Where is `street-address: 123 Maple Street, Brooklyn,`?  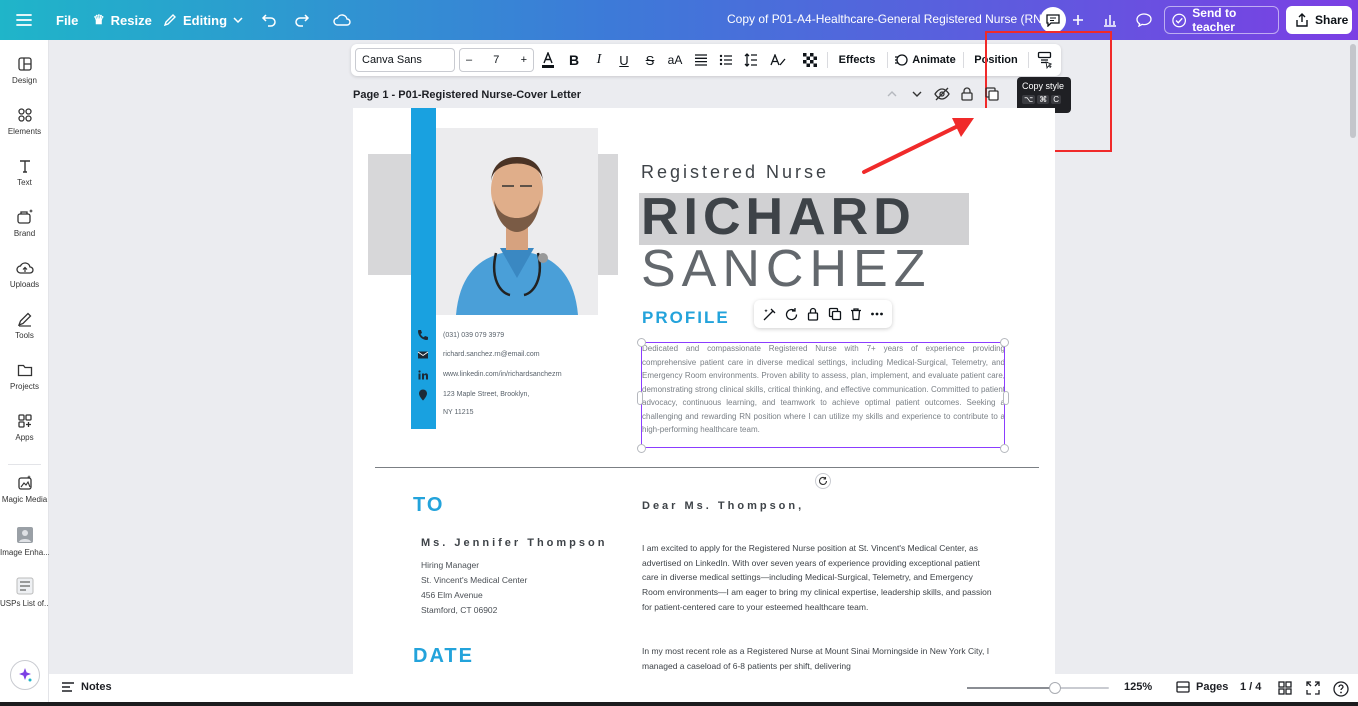 street-address: 123 Maple Street, Brooklyn, is located at coordinates (486, 394).